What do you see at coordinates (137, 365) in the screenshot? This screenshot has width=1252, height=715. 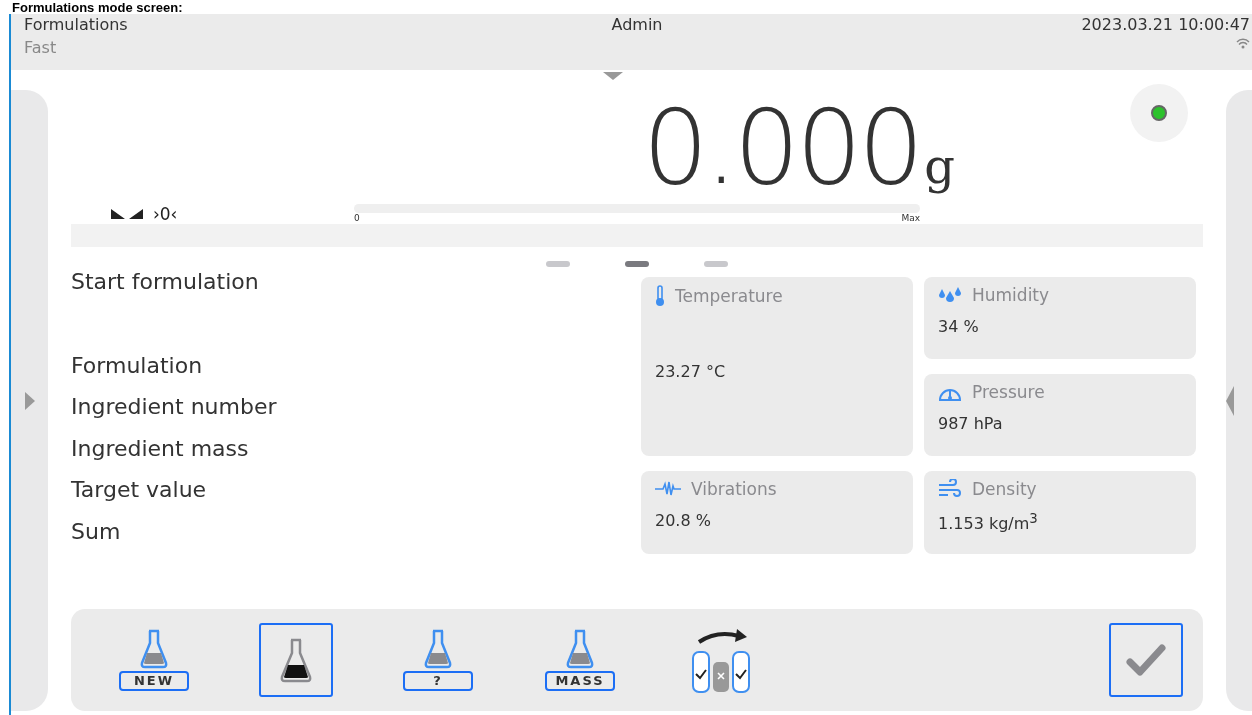 I see `info-label: Formulation` at bounding box center [137, 365].